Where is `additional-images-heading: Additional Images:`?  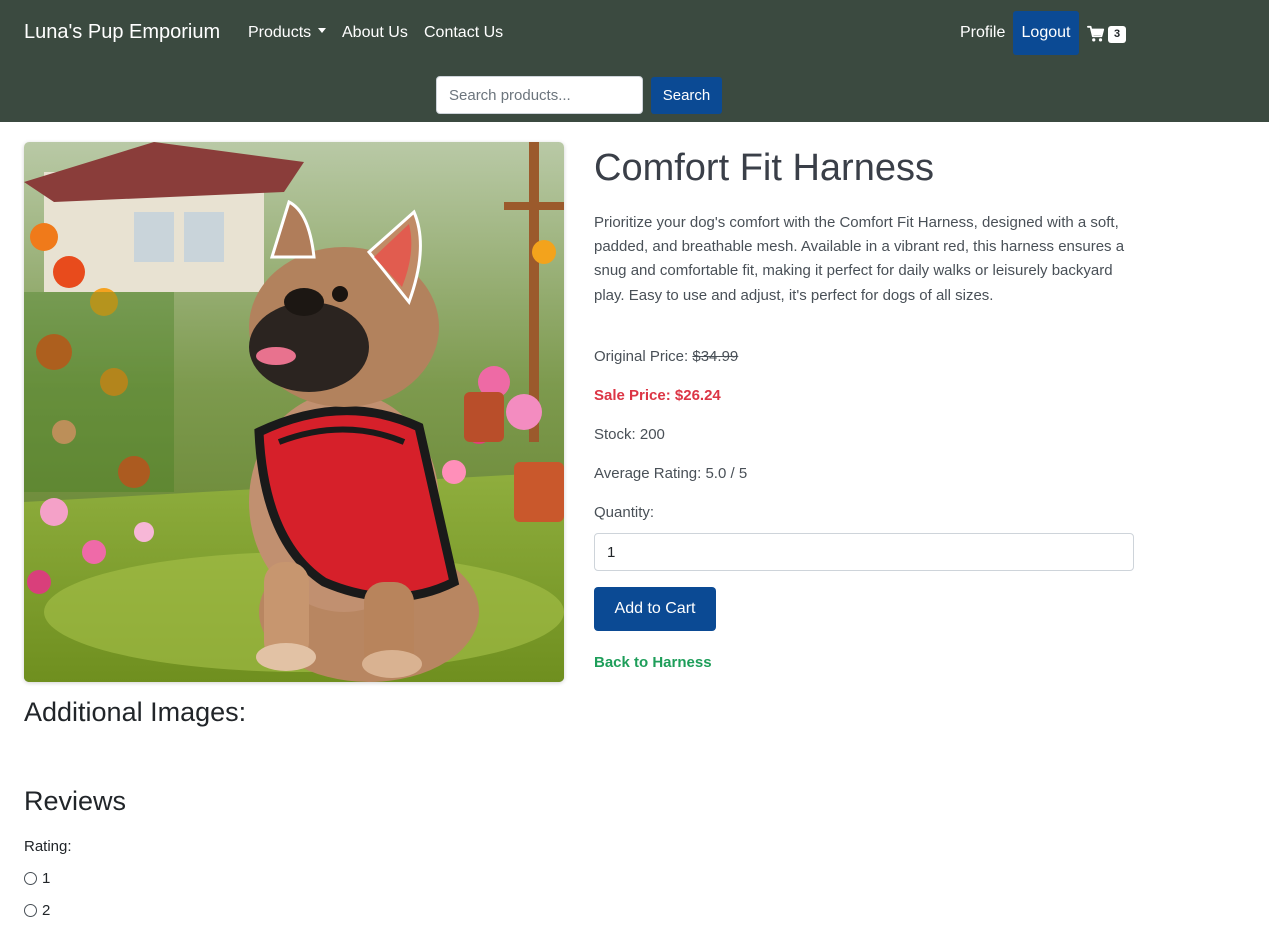
additional-images-heading: Additional Images: is located at coordinates (135, 712).